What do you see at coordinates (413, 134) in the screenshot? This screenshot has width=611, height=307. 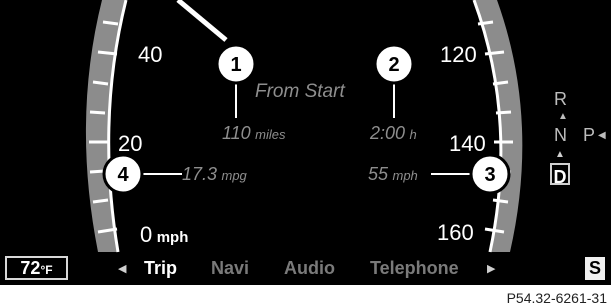 I see `time-unit: h` at bounding box center [413, 134].